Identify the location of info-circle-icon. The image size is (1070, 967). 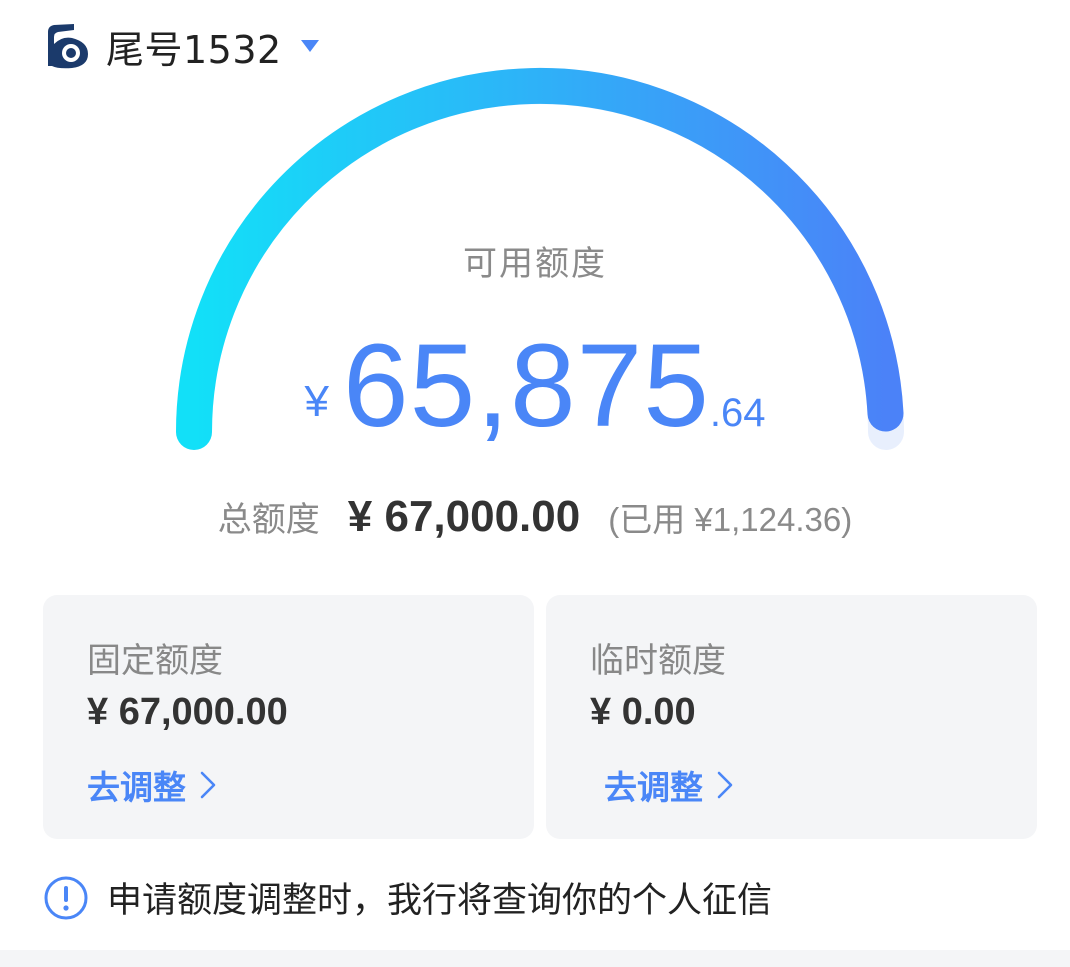
(66, 897).